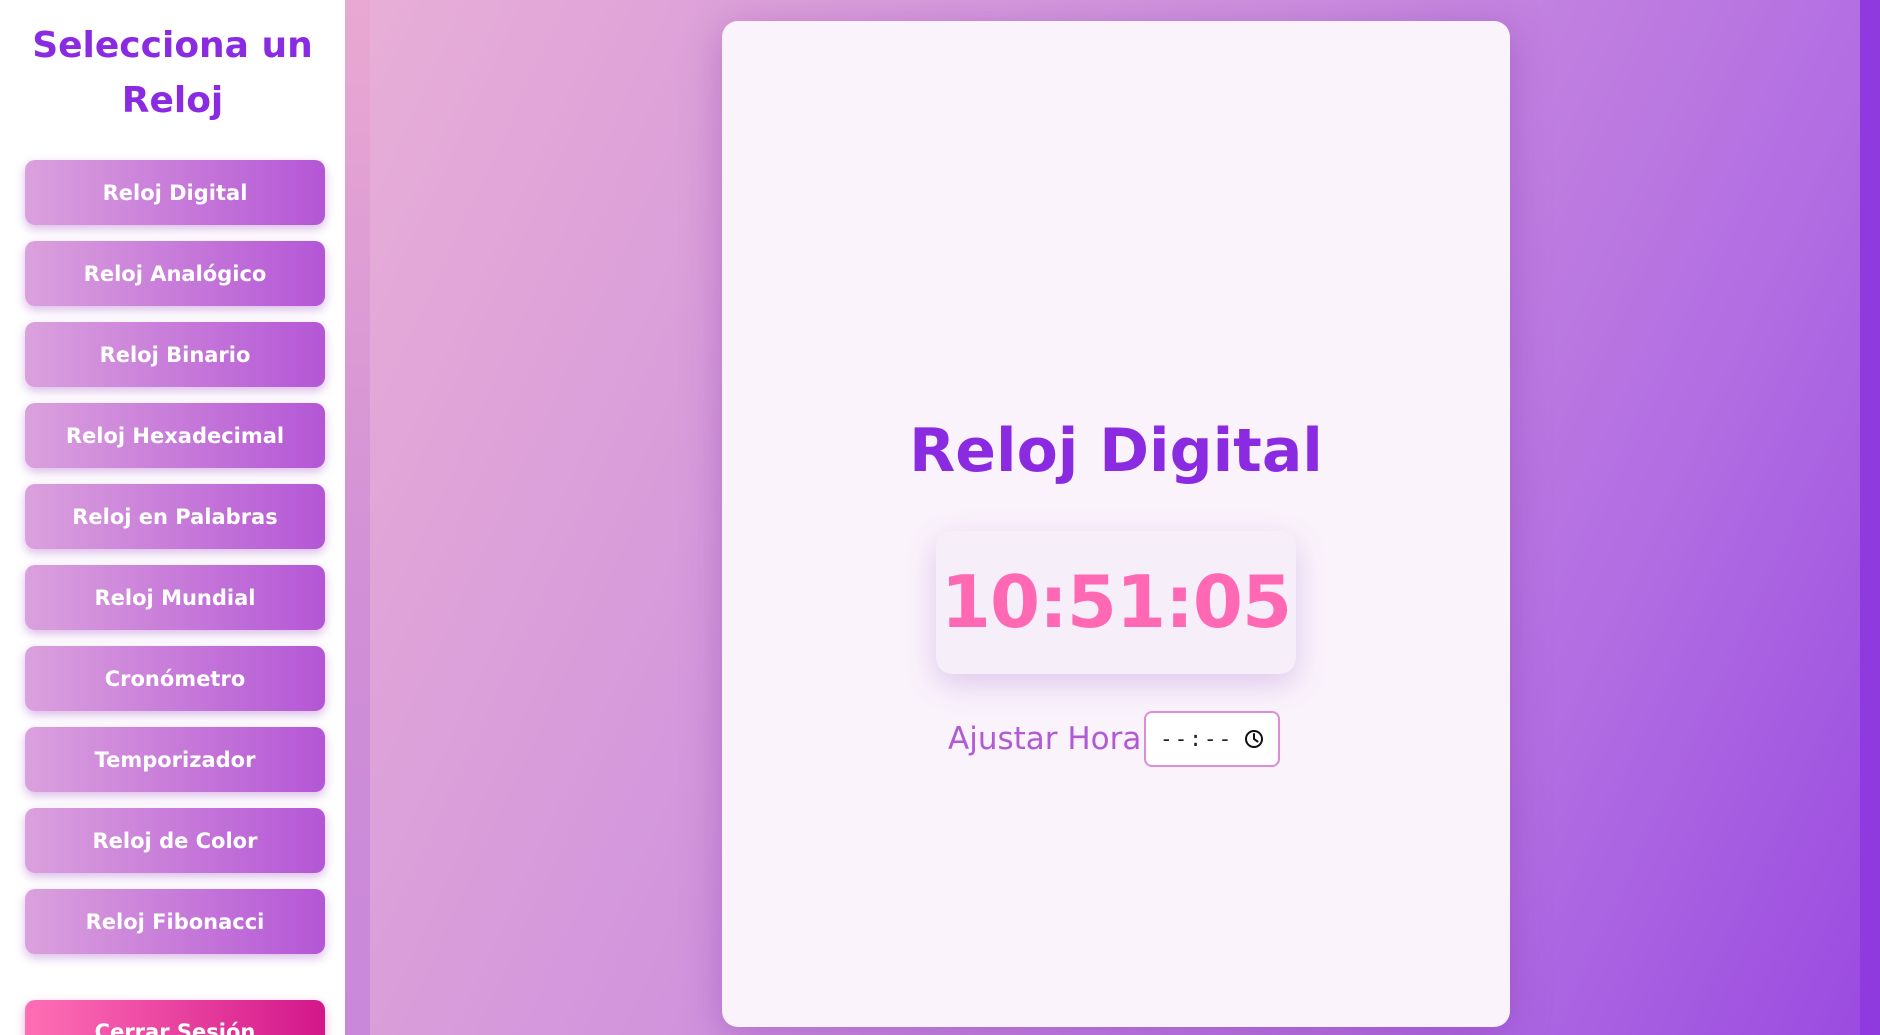  Describe the element at coordinates (172, 73) in the screenshot. I see `sidebar-title: Selecciona un Reloj` at that location.